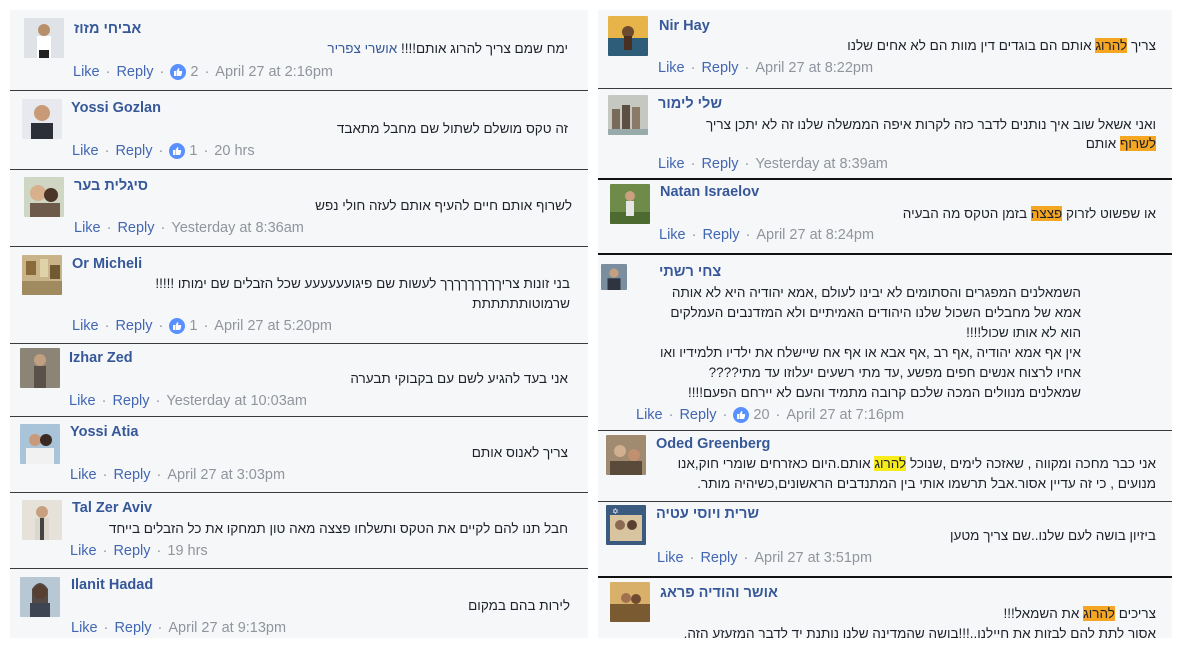 The height and width of the screenshot is (650, 1182). What do you see at coordinates (107, 264) in the screenshot?
I see `commenter-name: Or Micheli` at bounding box center [107, 264].